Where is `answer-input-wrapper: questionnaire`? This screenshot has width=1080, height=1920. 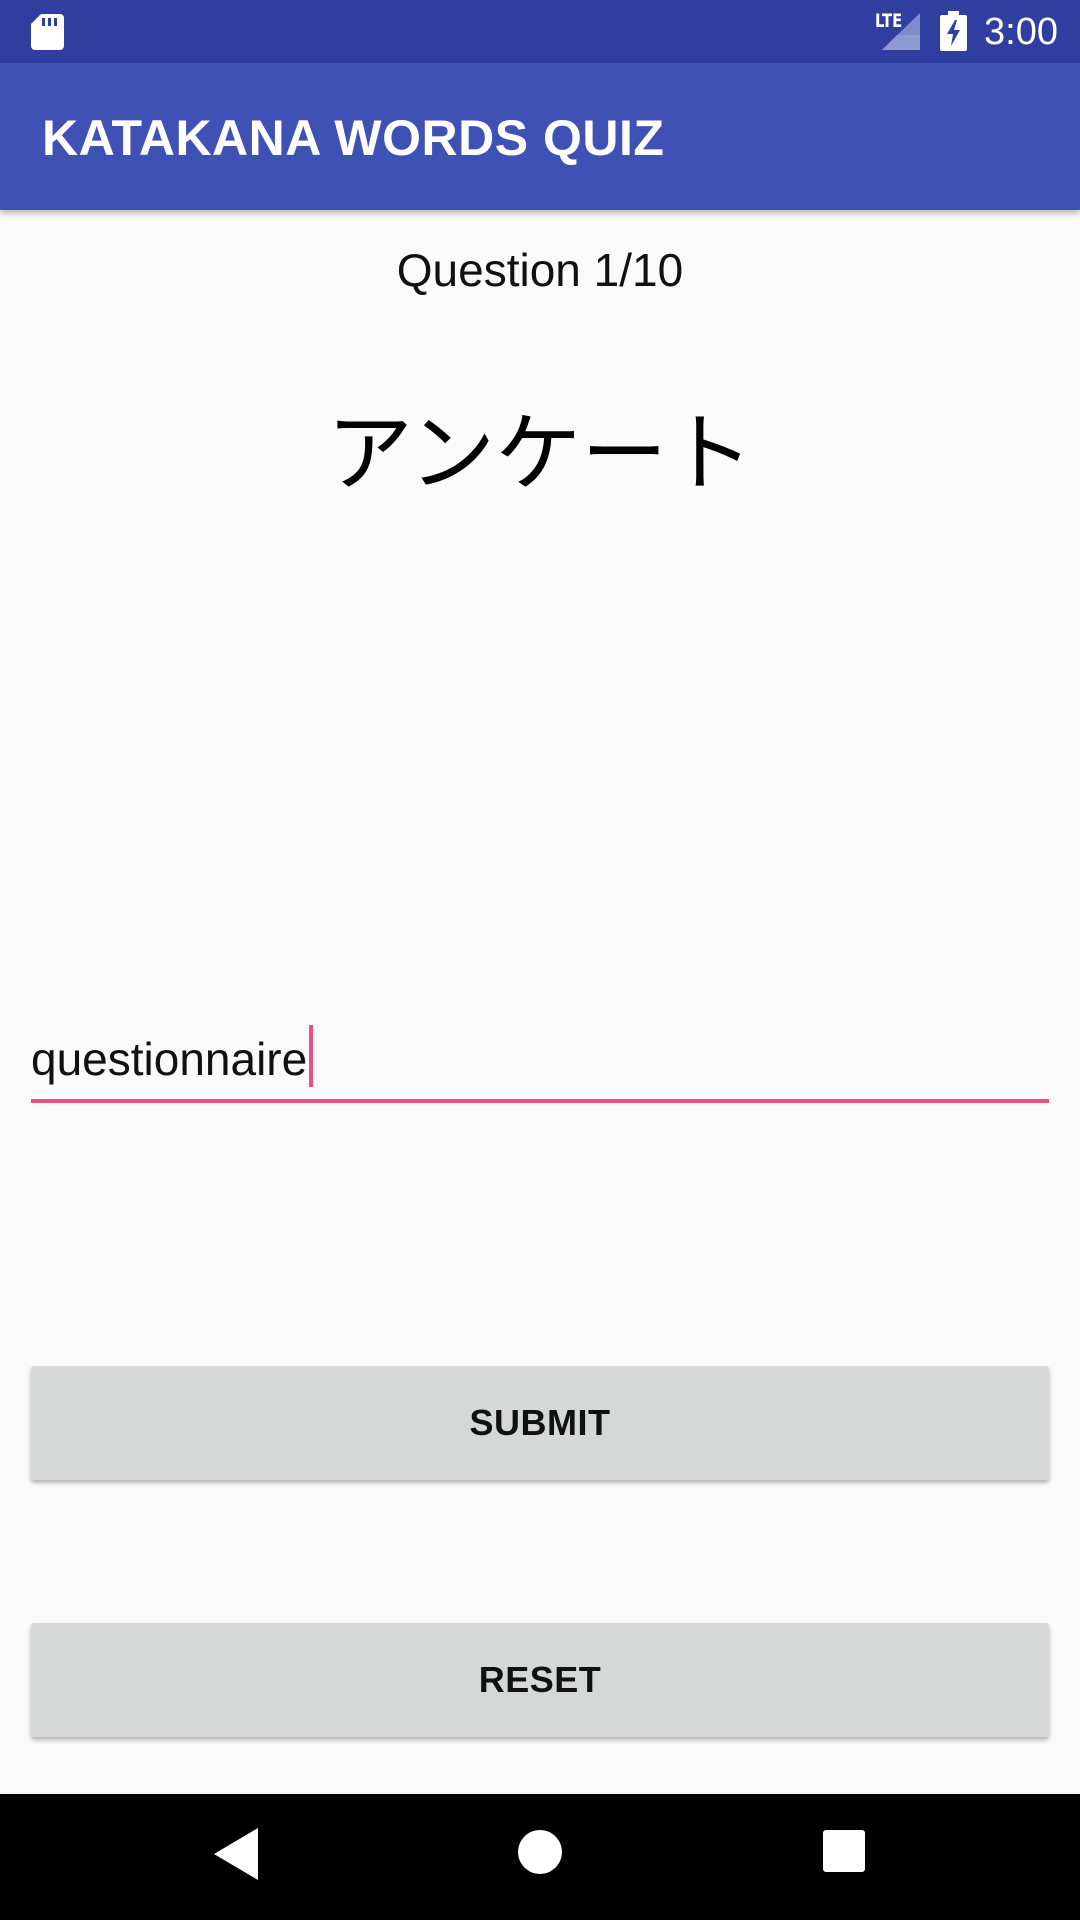 answer-input-wrapper: questionnaire is located at coordinates (172, 1056).